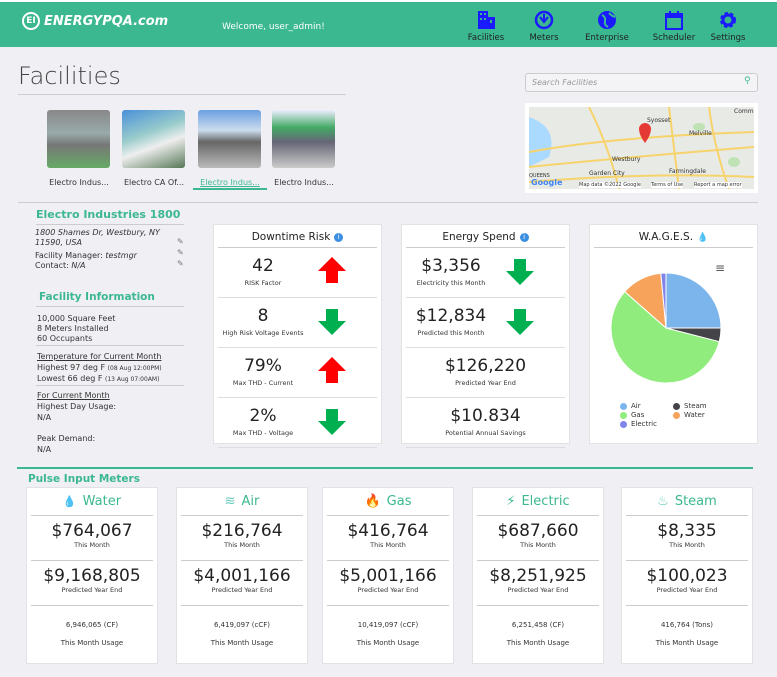 This screenshot has width=777, height=677. I want to click on legend-item: Gas, so click(632, 415).